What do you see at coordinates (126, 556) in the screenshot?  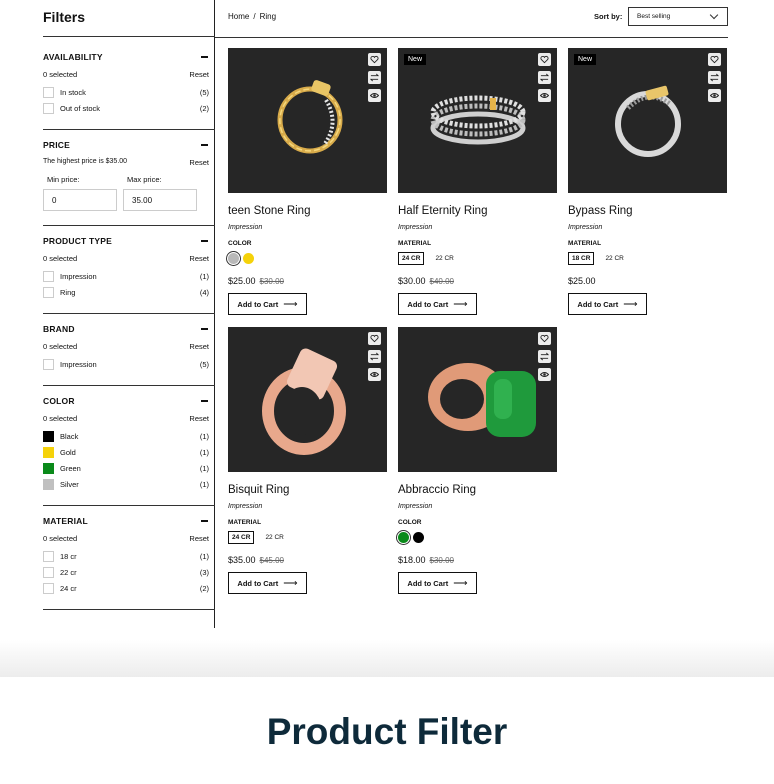 I see `material-option-18cr: 18 cr (1)` at bounding box center [126, 556].